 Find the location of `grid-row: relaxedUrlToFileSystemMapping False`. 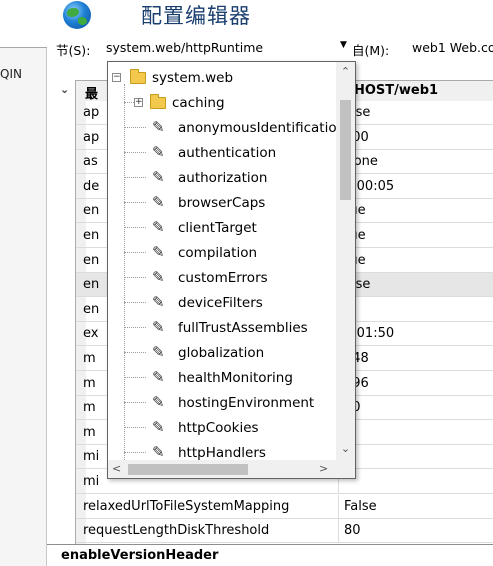

grid-row: relaxedUrlToFileSystemMapping False is located at coordinates (284, 506).